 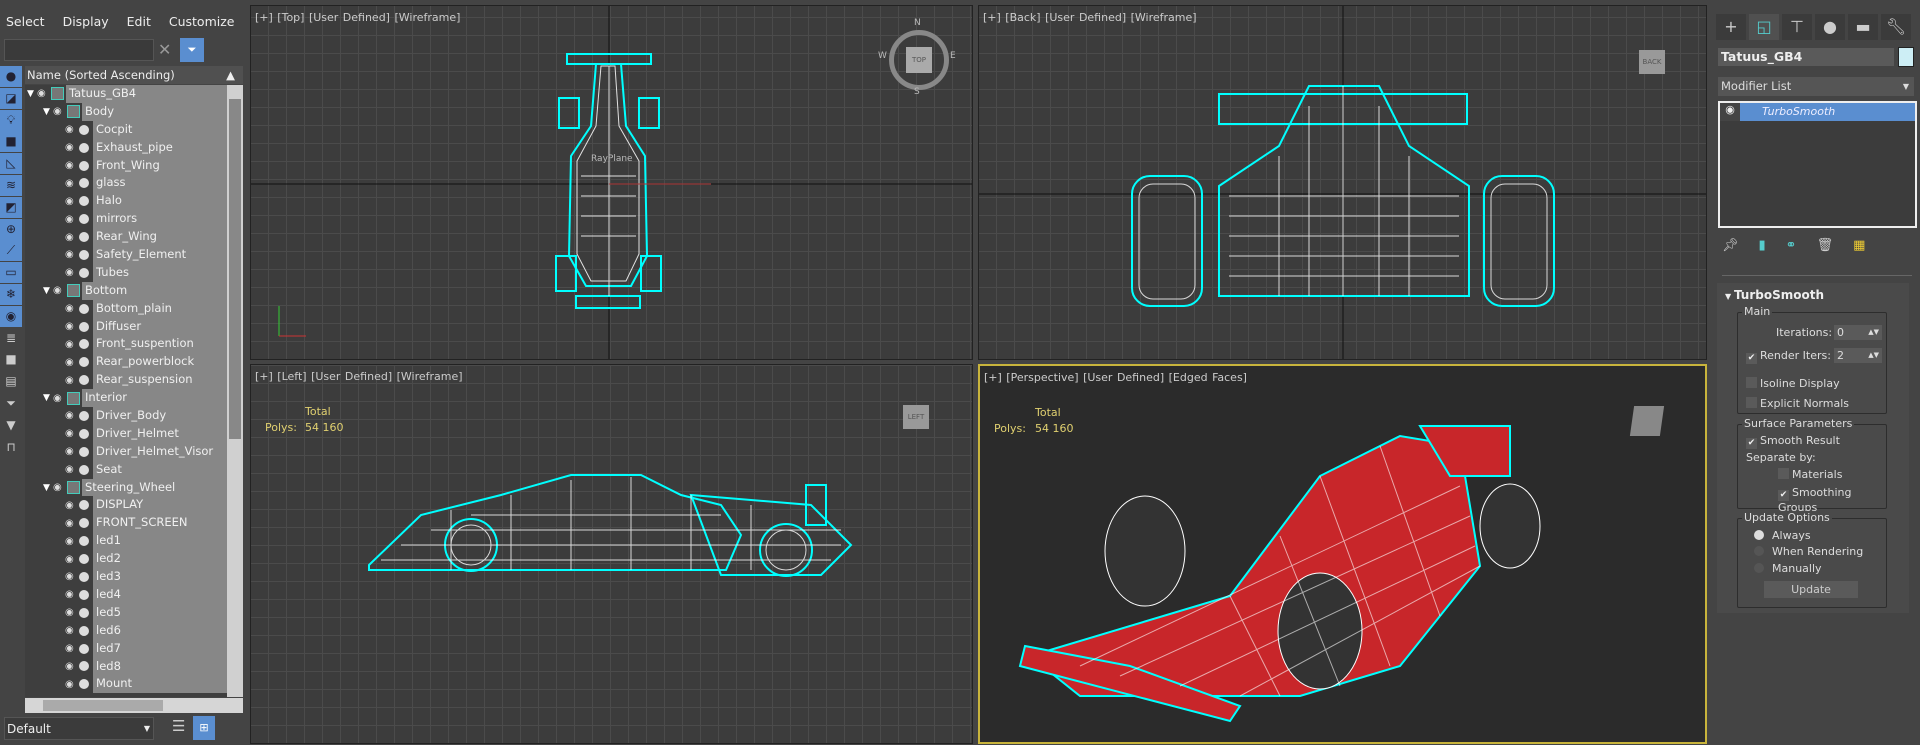 I want to click on sort-by-hierarchy-icon: ⊞, so click(x=204, y=728).